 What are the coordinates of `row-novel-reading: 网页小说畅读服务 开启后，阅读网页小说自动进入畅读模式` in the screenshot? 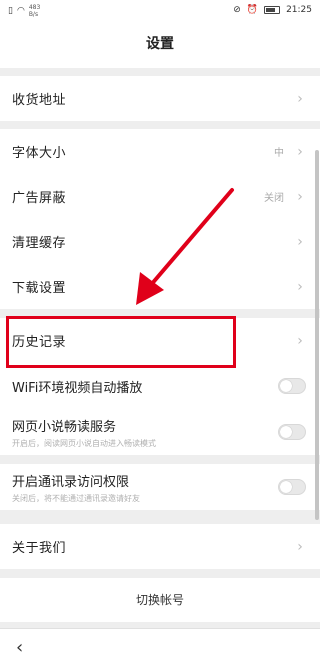 It's located at (160, 432).